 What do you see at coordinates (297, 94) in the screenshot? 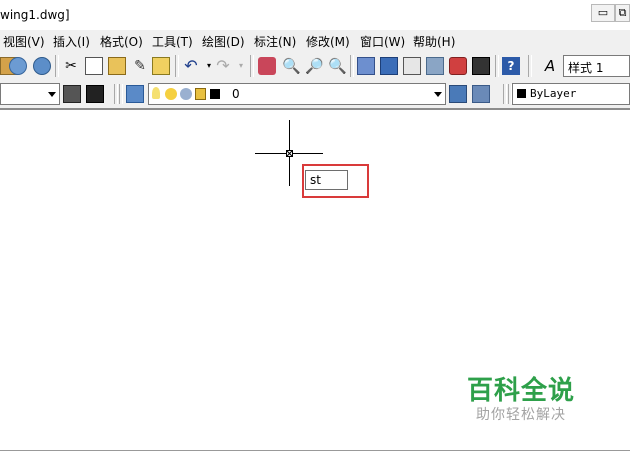
I see `layer-dropdown: 0` at bounding box center [297, 94].